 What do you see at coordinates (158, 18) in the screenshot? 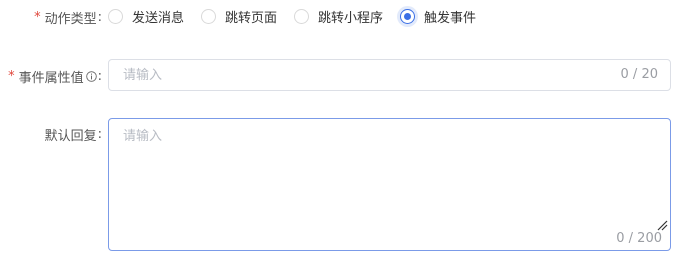
I see `radio-label: 发送消息` at bounding box center [158, 18].